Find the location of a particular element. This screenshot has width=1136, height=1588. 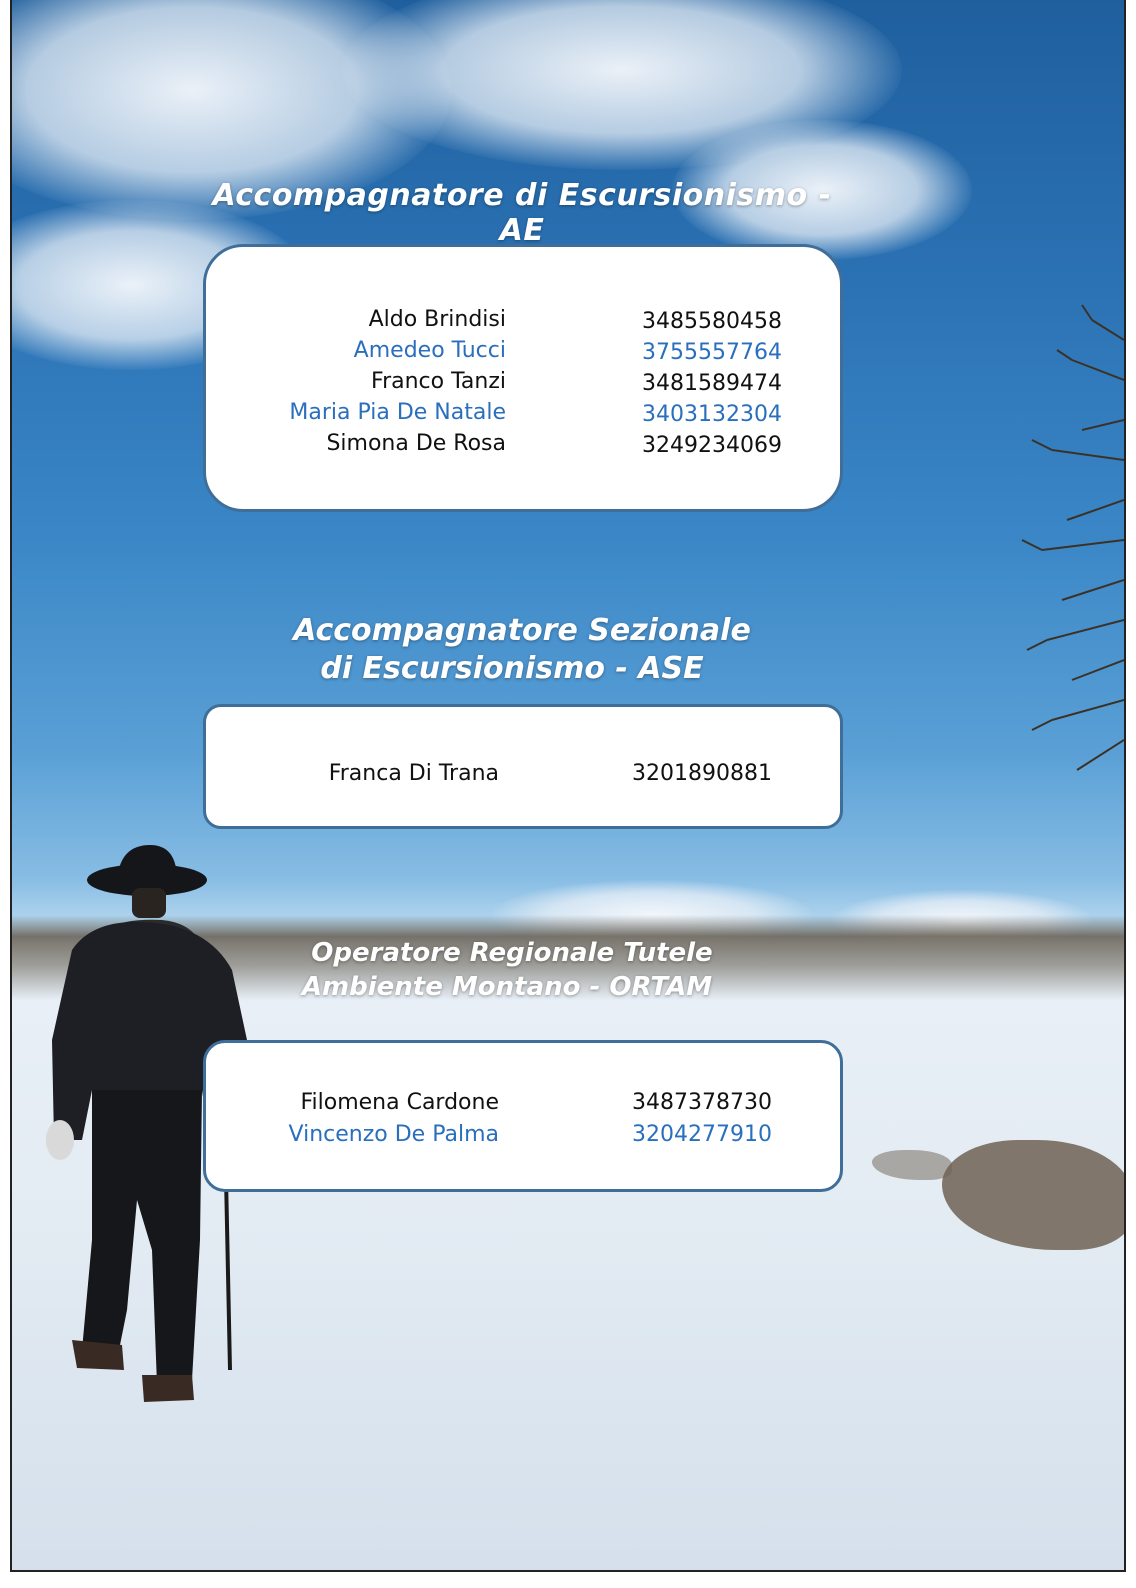

contact-phone: 3201890881 is located at coordinates (702, 773).